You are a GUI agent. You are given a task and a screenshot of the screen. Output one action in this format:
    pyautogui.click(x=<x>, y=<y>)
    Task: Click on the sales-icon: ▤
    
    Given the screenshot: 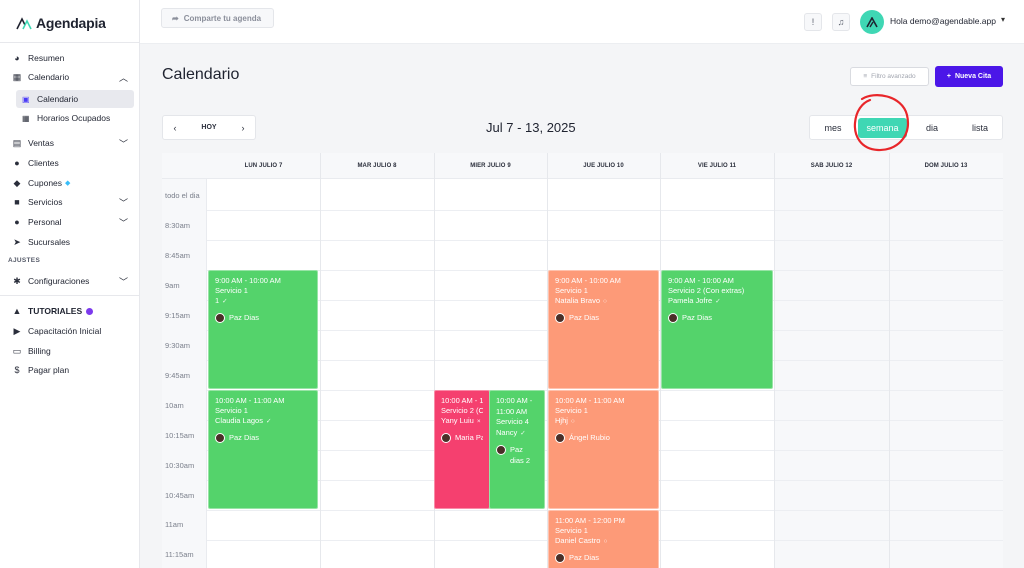 What is the action you would take?
    pyautogui.click(x=17, y=142)
    